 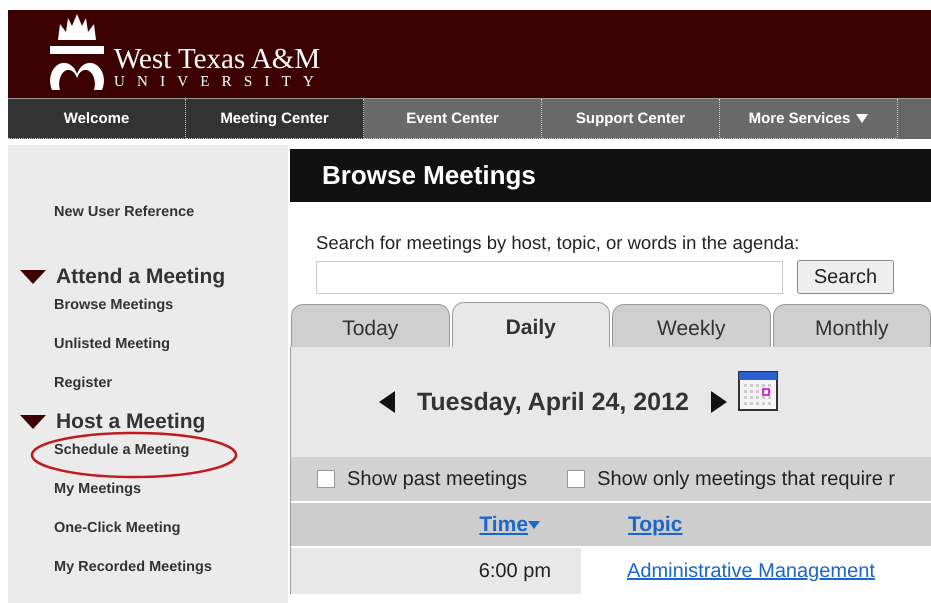 I want to click on logo-name: West Texas A&M, so click(x=218, y=59).